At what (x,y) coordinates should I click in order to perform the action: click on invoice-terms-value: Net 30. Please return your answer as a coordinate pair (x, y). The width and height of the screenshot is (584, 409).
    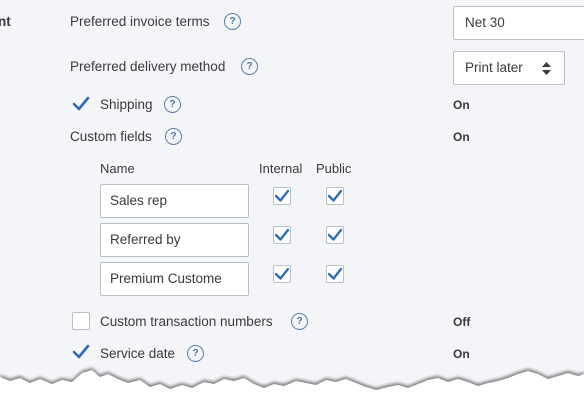
    Looking at the image, I should click on (485, 22).